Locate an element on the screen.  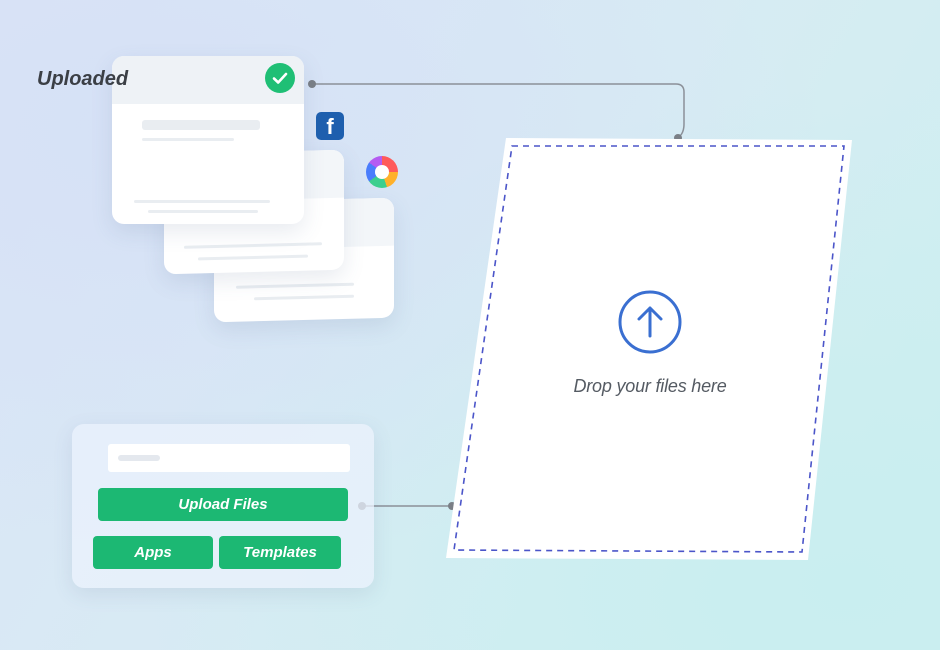
uploaded-label: Uploaded is located at coordinates (83, 79).